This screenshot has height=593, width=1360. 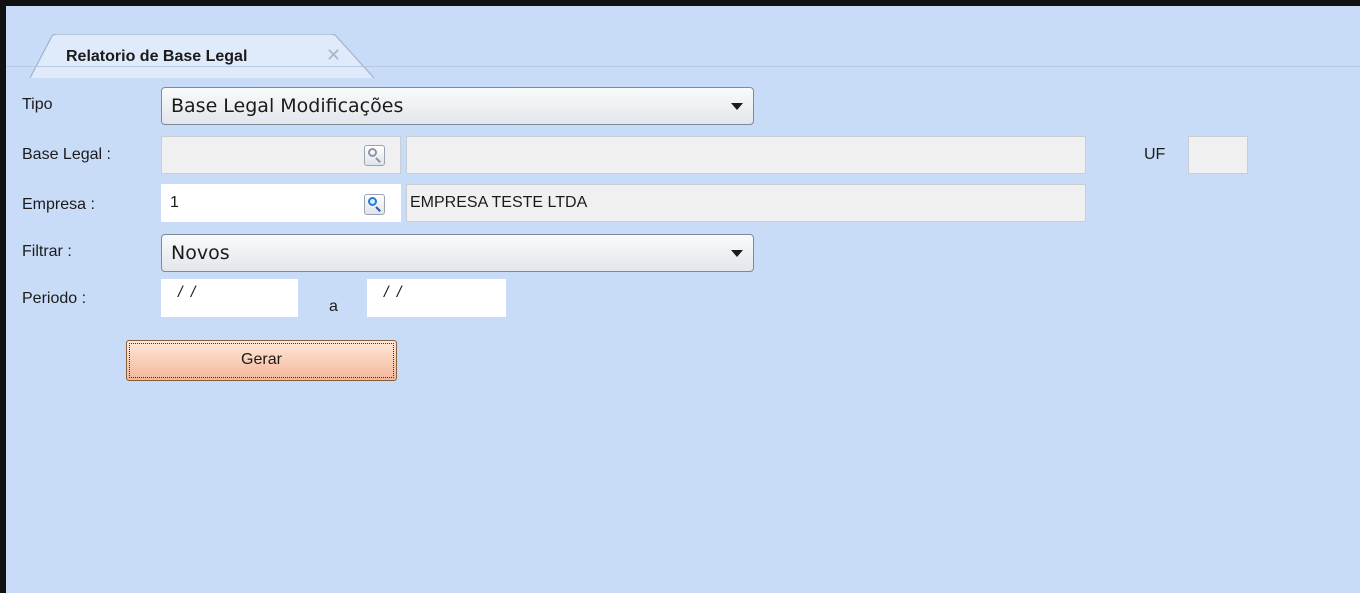 What do you see at coordinates (333, 55) in the screenshot?
I see `close-icon: ✕` at bounding box center [333, 55].